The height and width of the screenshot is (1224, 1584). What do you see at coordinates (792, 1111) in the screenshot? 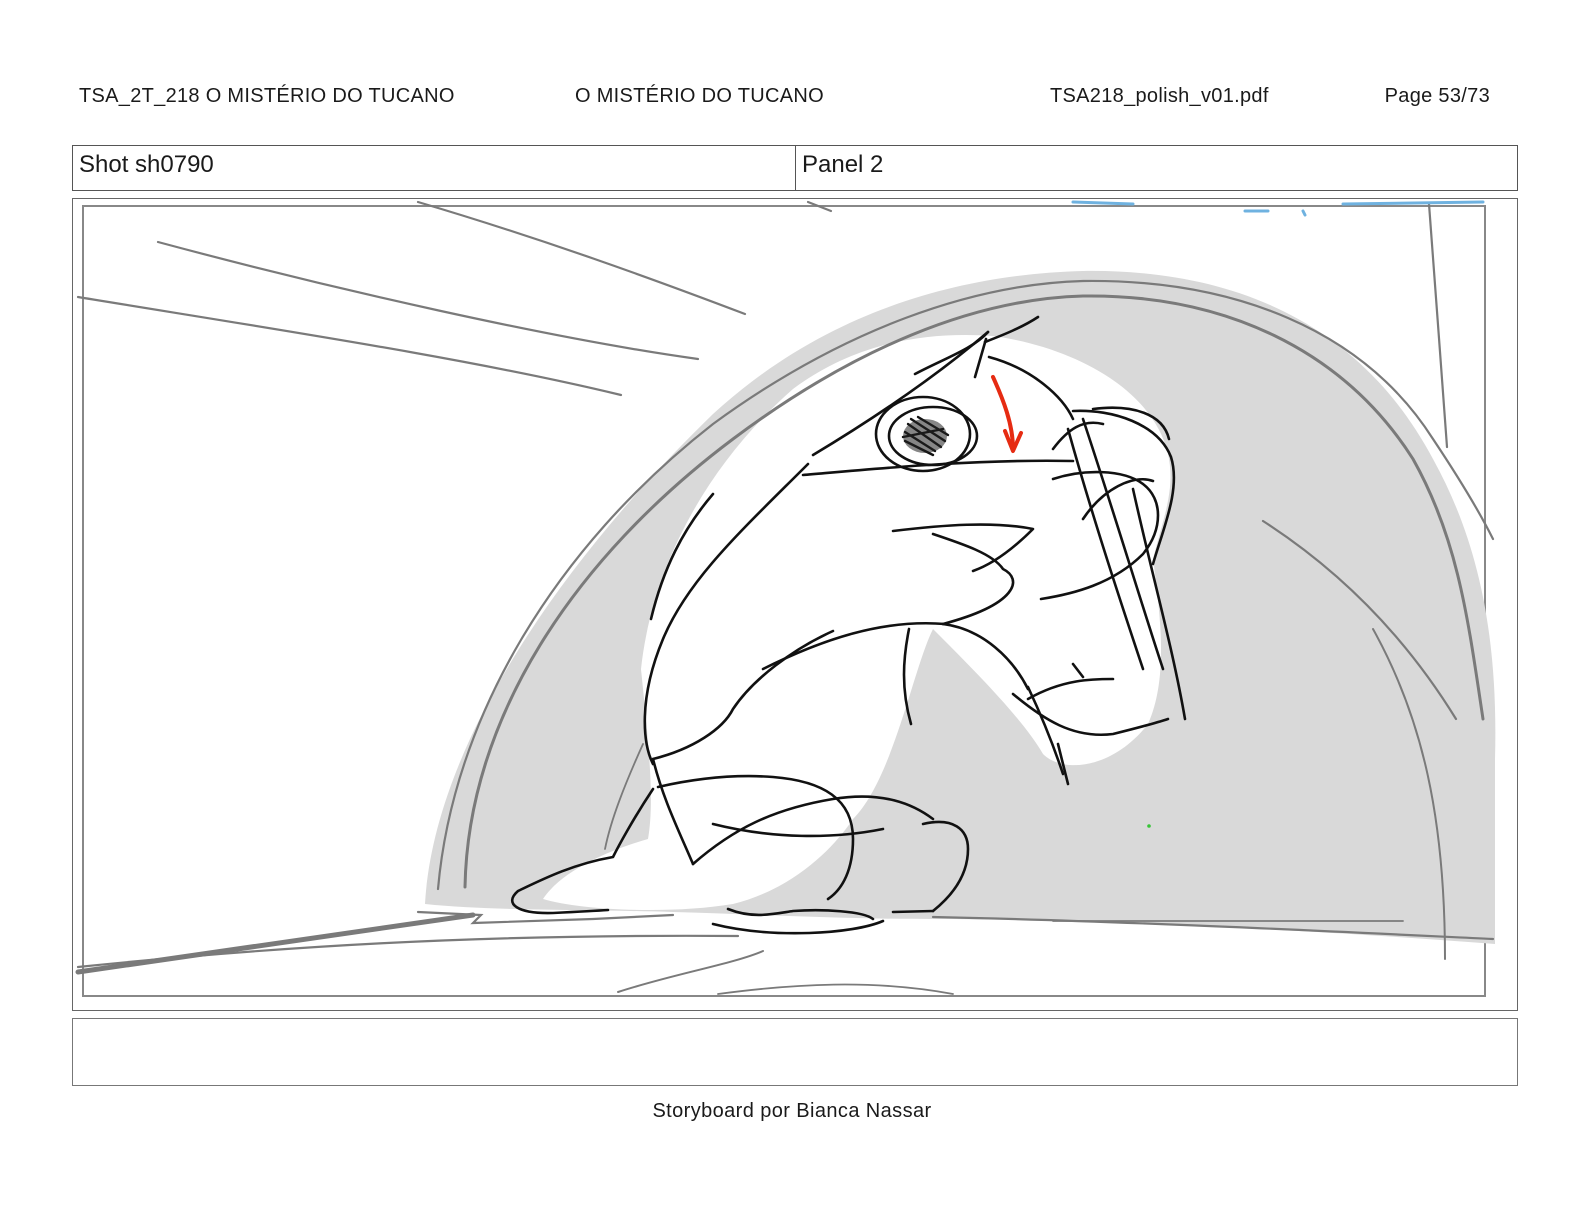
I see `storyboard-credit: Storyboard por Bianca Nassar` at bounding box center [792, 1111].